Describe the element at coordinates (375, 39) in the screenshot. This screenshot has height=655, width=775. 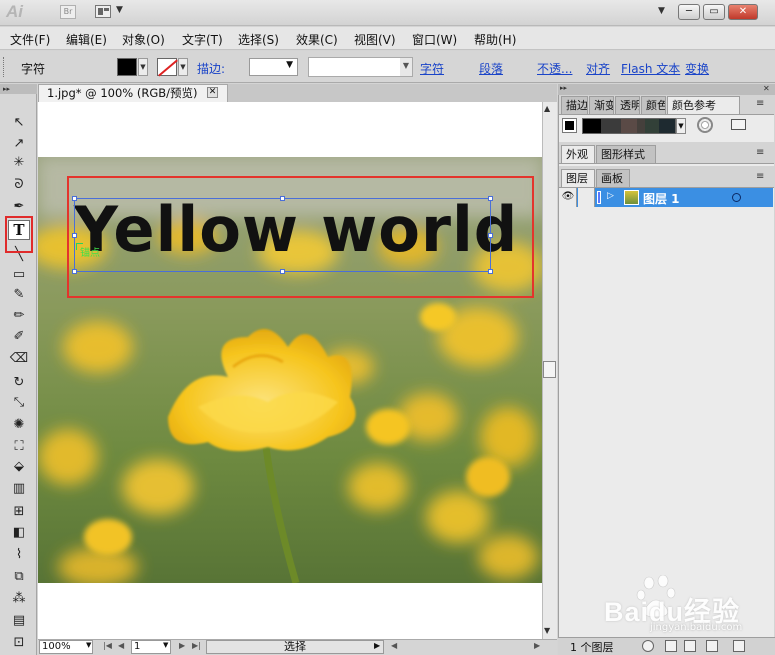
I see `menu-view: 视图(V)` at that location.